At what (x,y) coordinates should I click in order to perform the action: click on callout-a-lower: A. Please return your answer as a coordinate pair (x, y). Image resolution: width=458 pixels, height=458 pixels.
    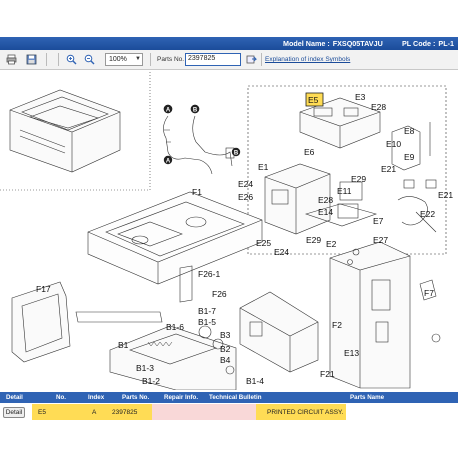
    Looking at the image, I should click on (168, 160).